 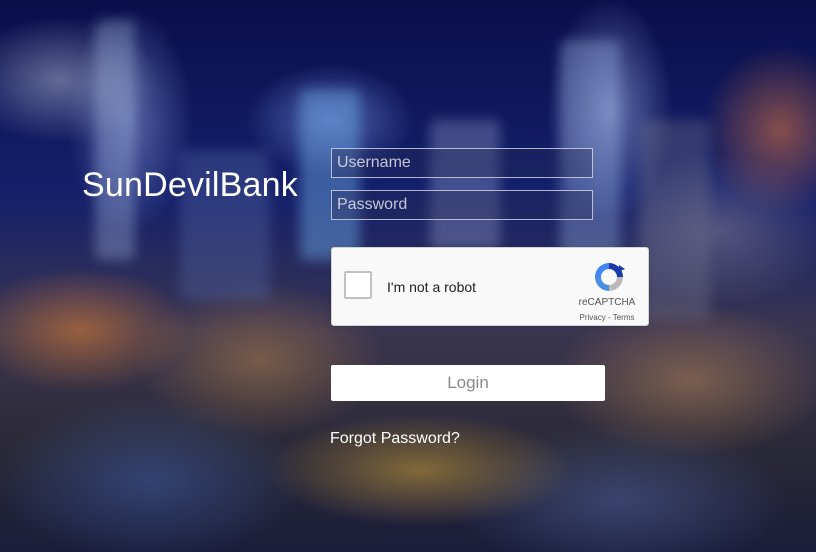 What do you see at coordinates (610, 277) in the screenshot?
I see `recaptcha-logo-icon` at bounding box center [610, 277].